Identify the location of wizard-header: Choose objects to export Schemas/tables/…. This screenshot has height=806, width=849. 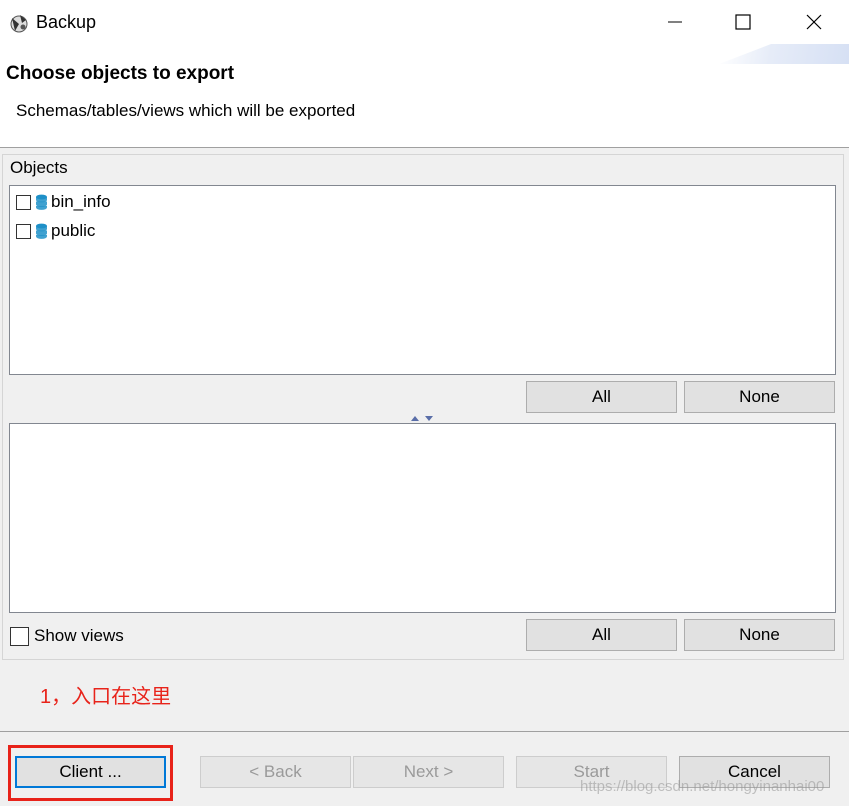
(424, 96).